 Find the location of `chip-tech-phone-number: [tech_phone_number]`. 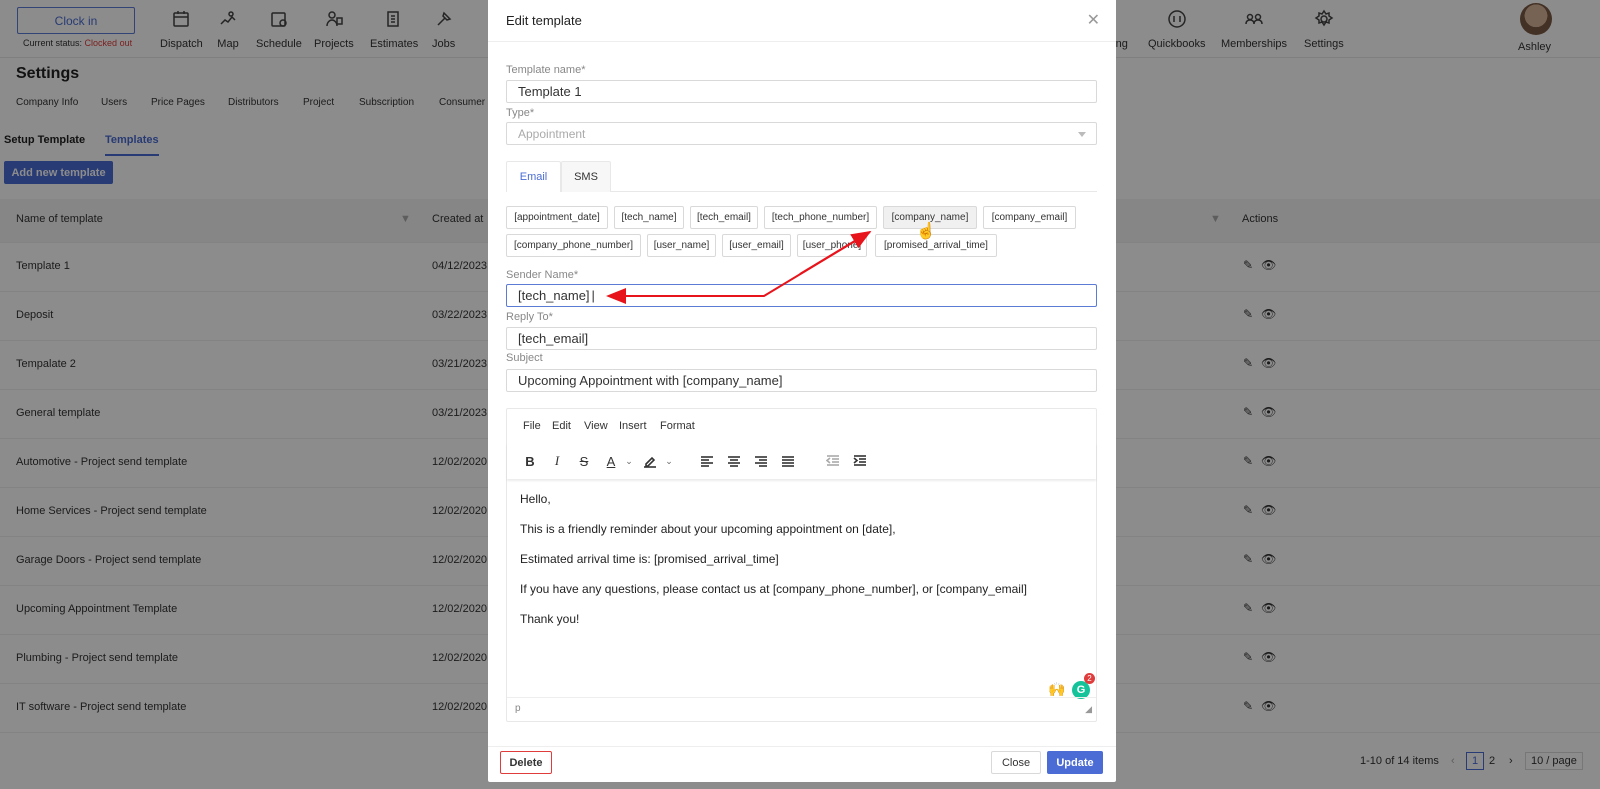

chip-tech-phone-number: [tech_phone_number] is located at coordinates (820, 217).